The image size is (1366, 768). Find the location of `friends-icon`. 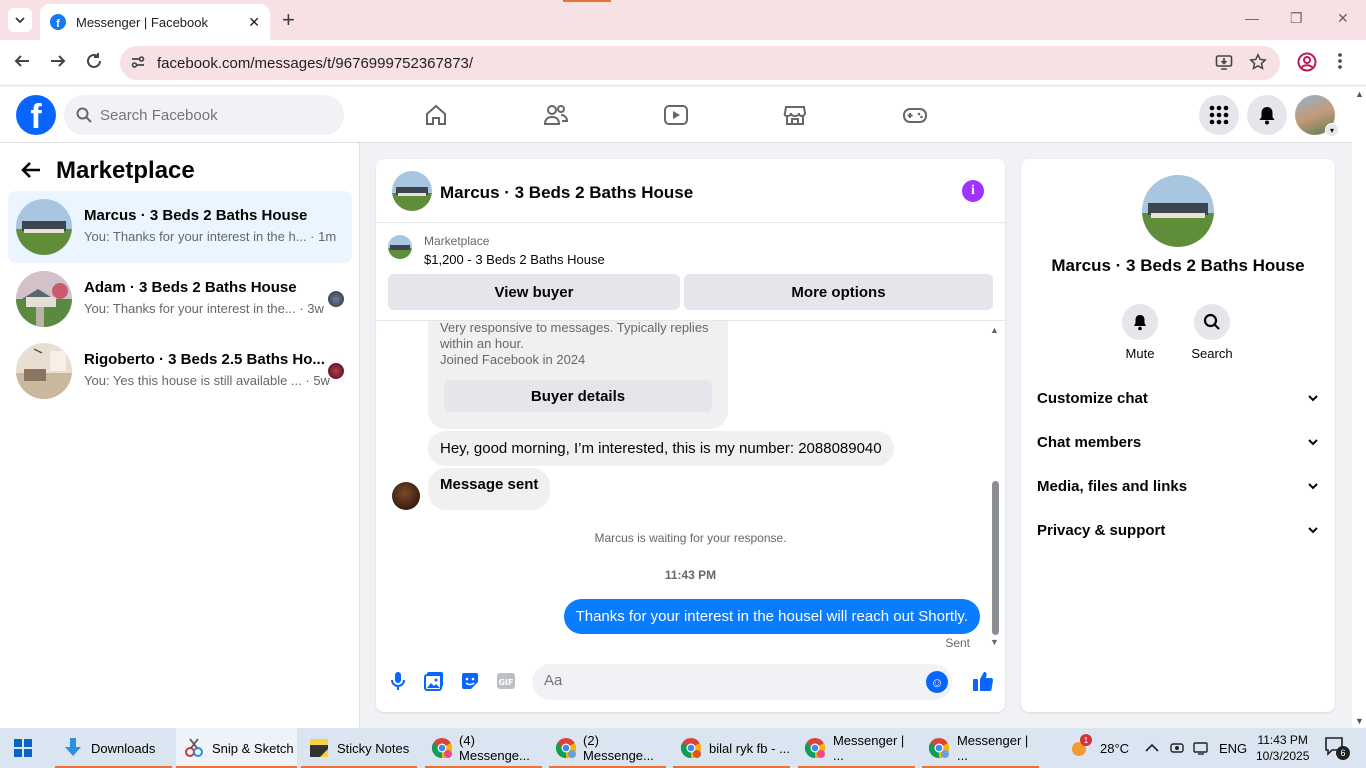

friends-icon is located at coordinates (556, 115).